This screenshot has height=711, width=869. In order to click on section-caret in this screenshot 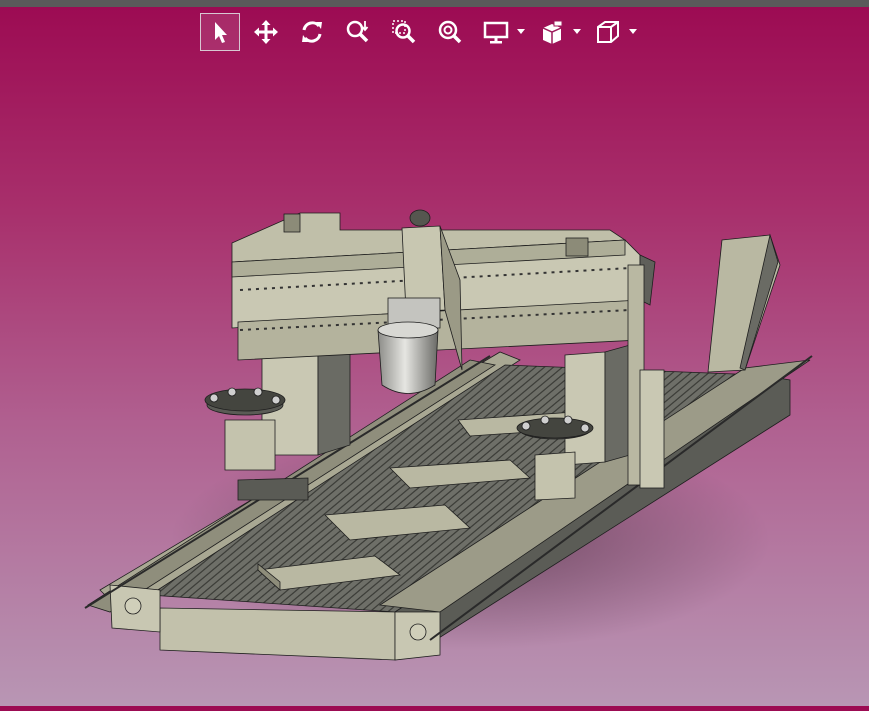, I will do `click(577, 32)`.